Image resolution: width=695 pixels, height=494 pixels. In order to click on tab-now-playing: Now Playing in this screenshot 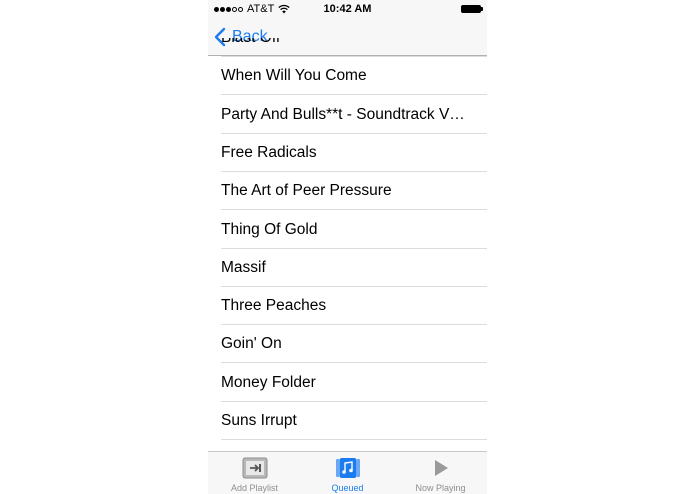, I will do `click(440, 473)`.